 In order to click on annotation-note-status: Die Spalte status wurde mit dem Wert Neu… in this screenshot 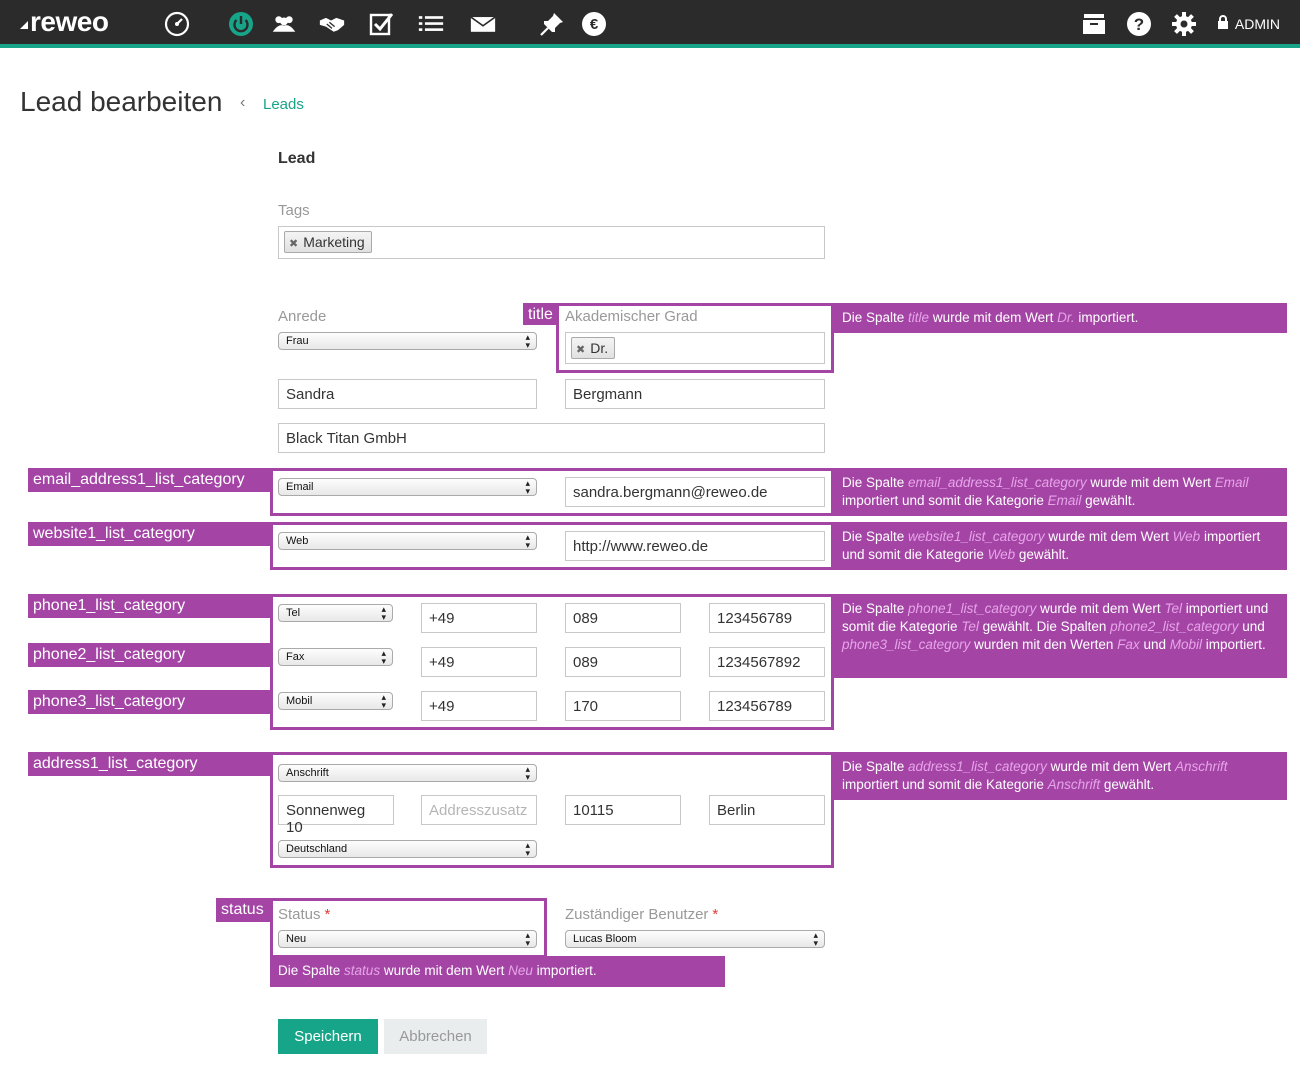, I will do `click(497, 971)`.